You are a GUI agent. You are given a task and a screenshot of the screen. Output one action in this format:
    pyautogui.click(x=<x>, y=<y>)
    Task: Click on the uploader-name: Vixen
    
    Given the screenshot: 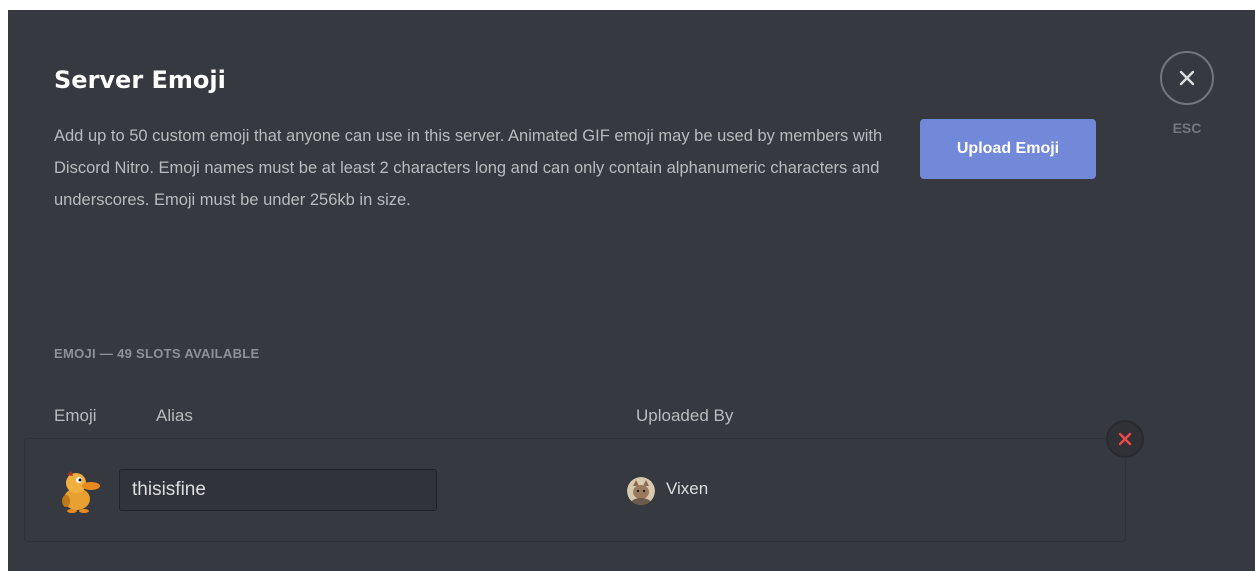 What is the action you would take?
    pyautogui.click(x=687, y=488)
    